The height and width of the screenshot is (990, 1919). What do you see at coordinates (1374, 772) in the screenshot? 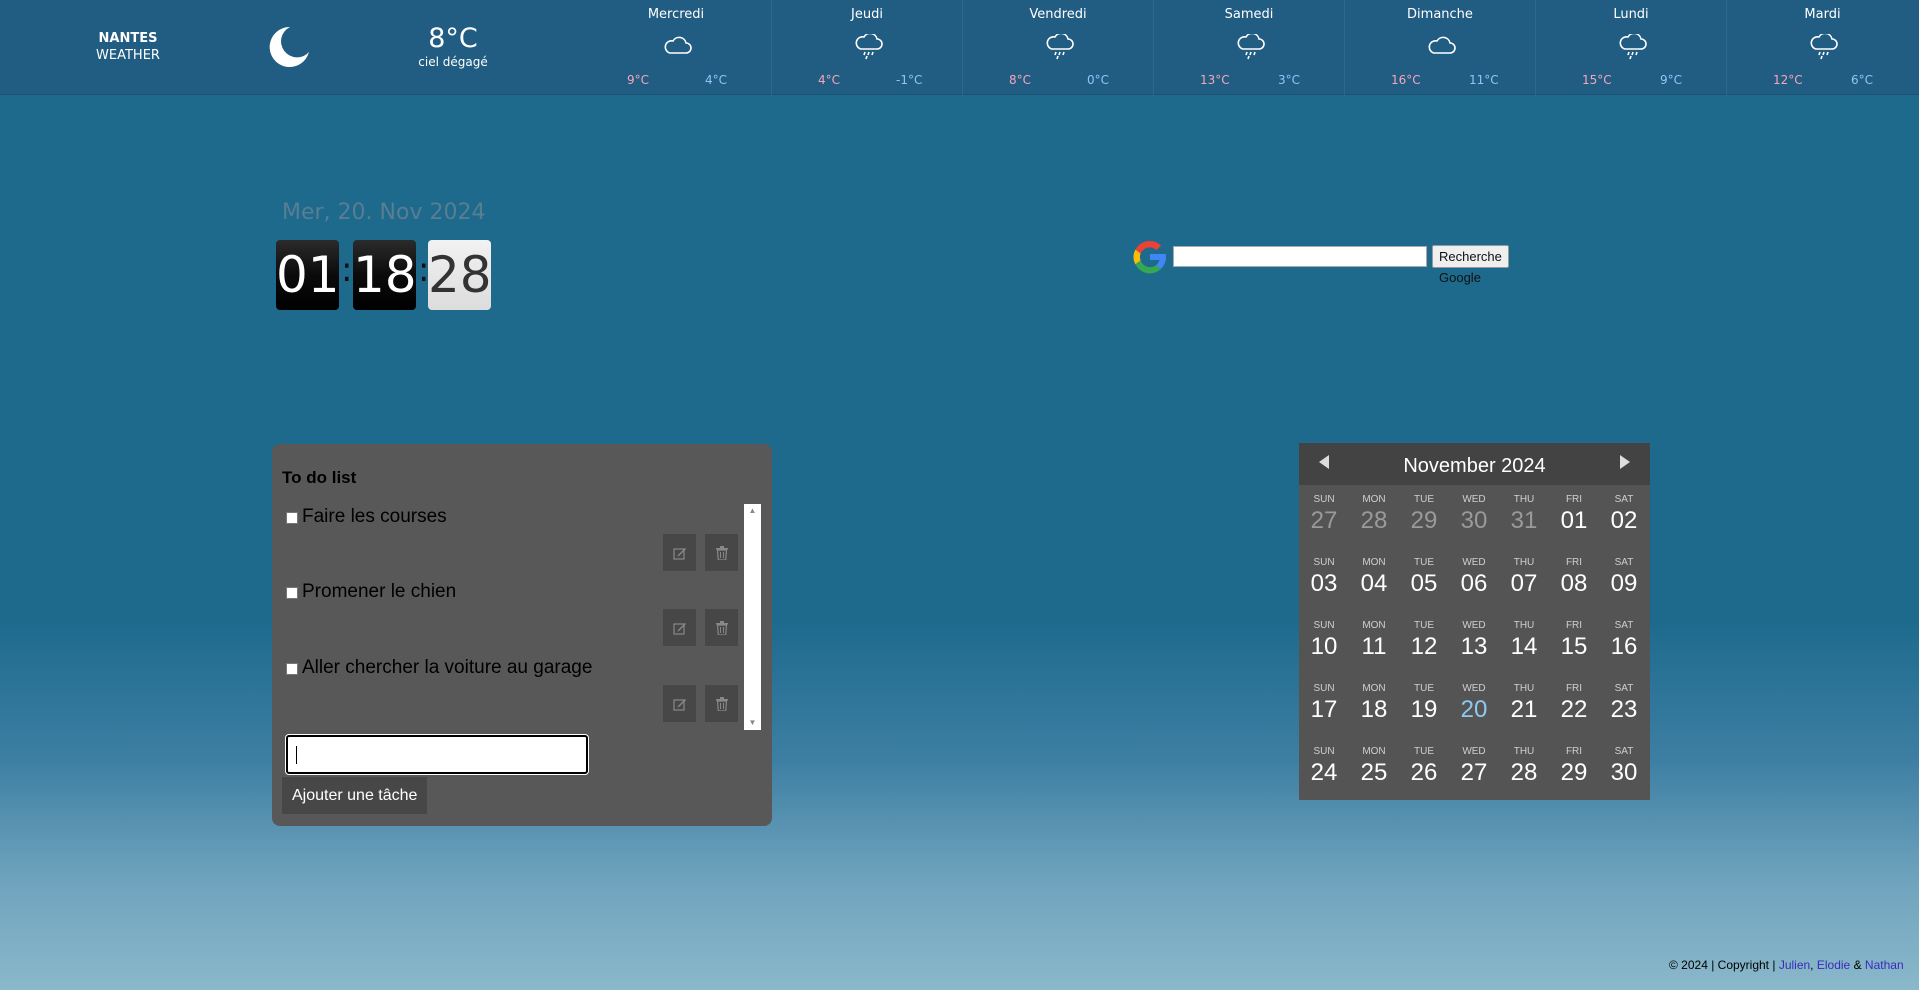
I see `calendar-day-number: 25` at bounding box center [1374, 772].